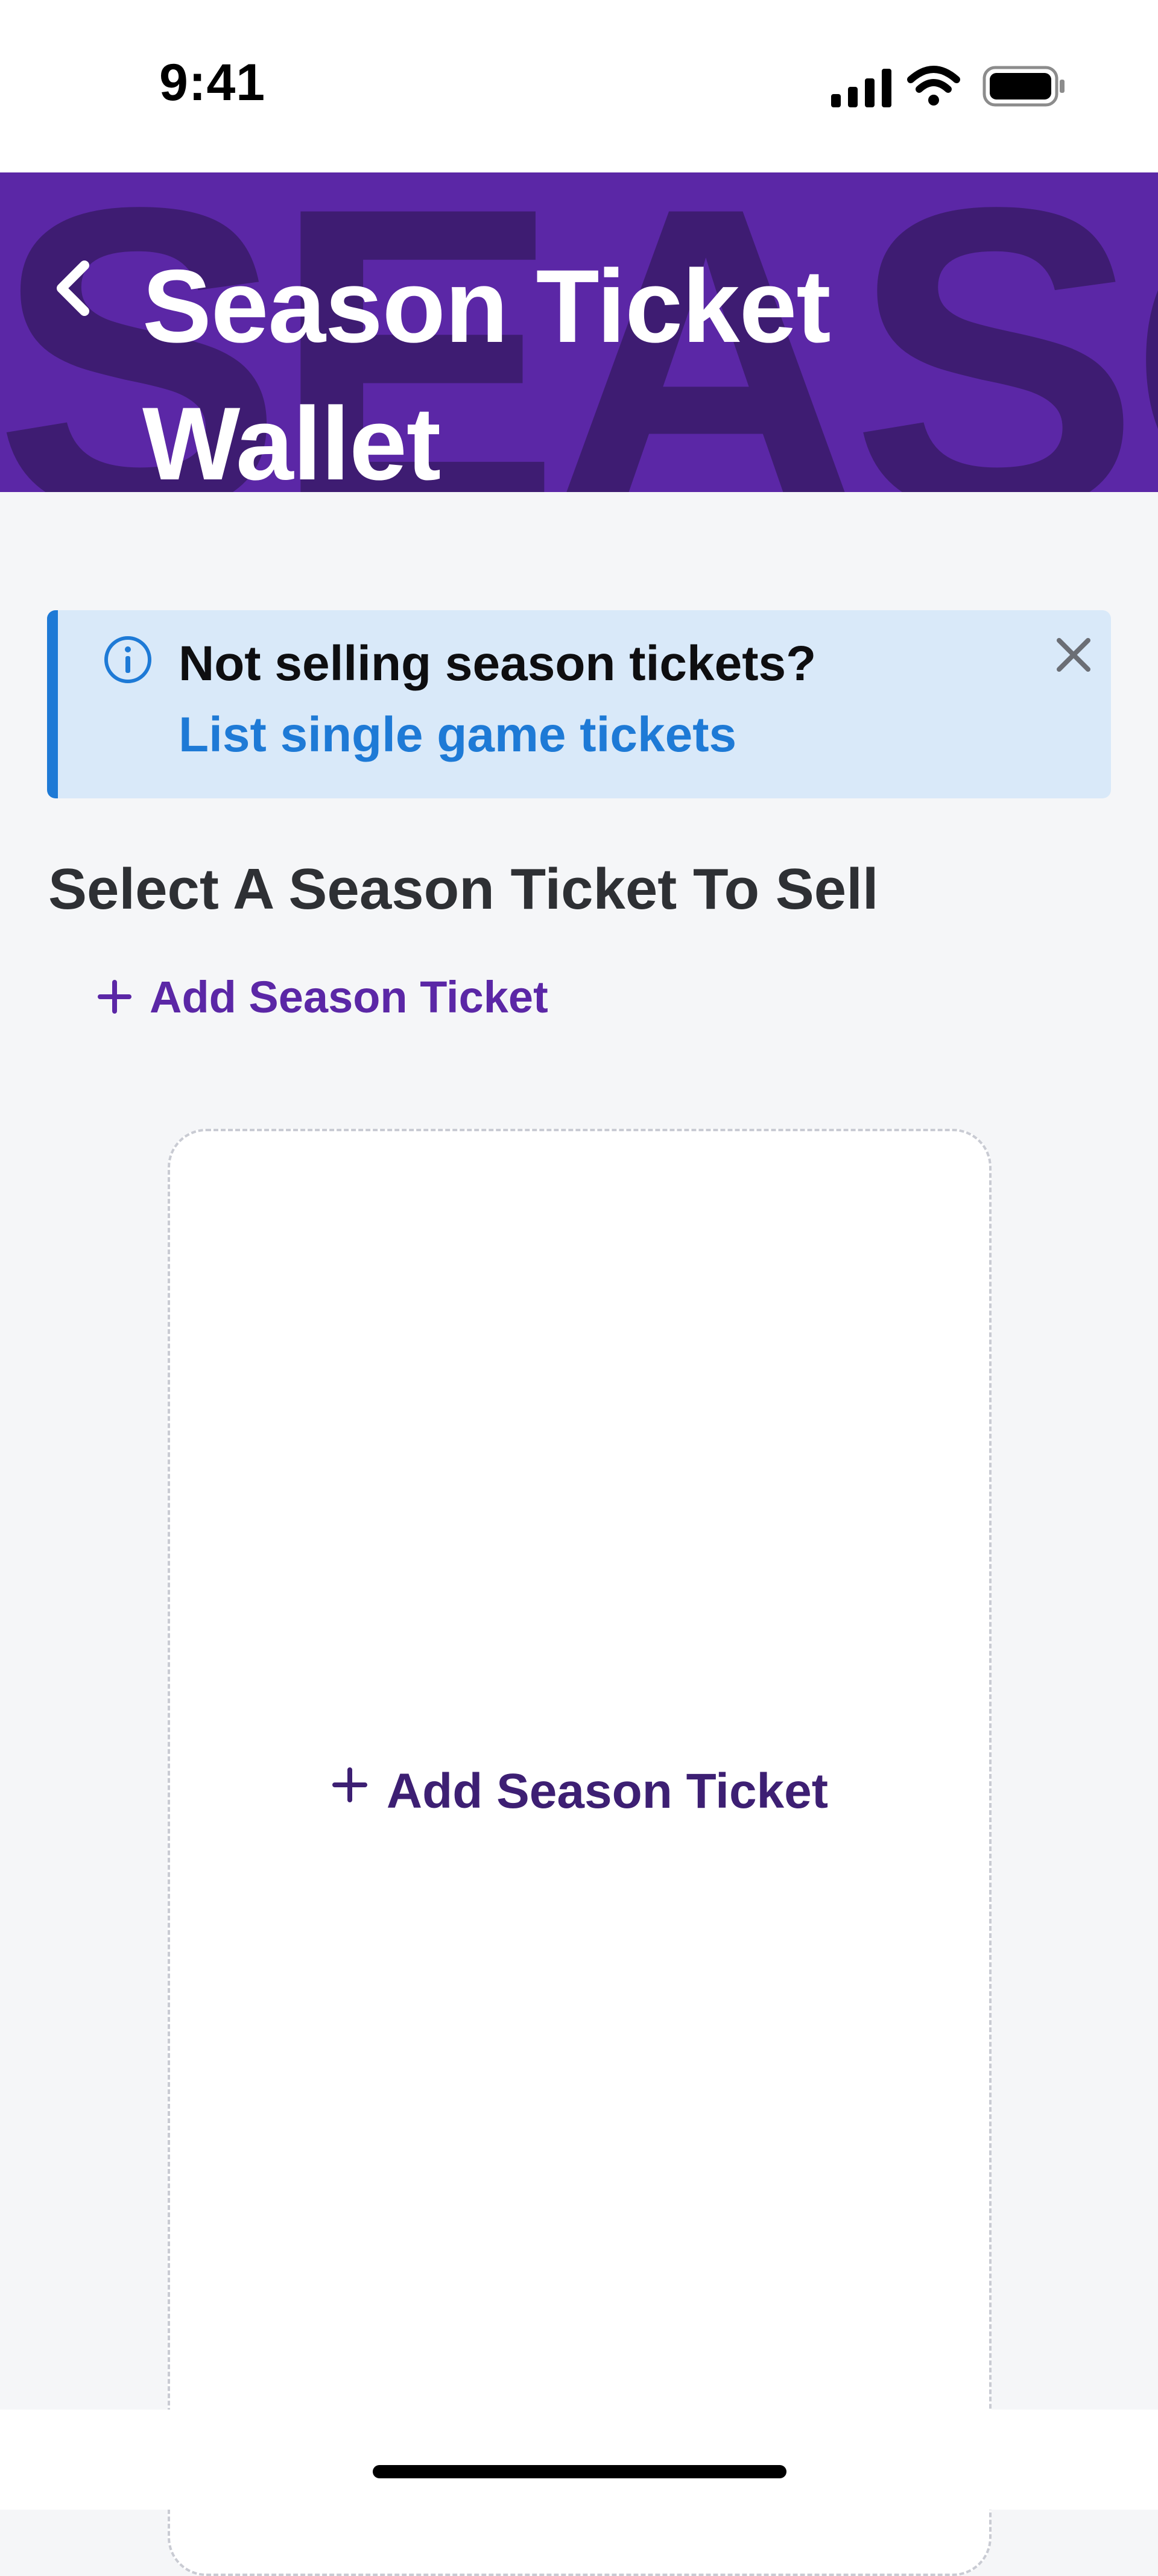 The image size is (1158, 2576). I want to click on section-title: Select A Season Ticket To Sell, so click(463, 889).